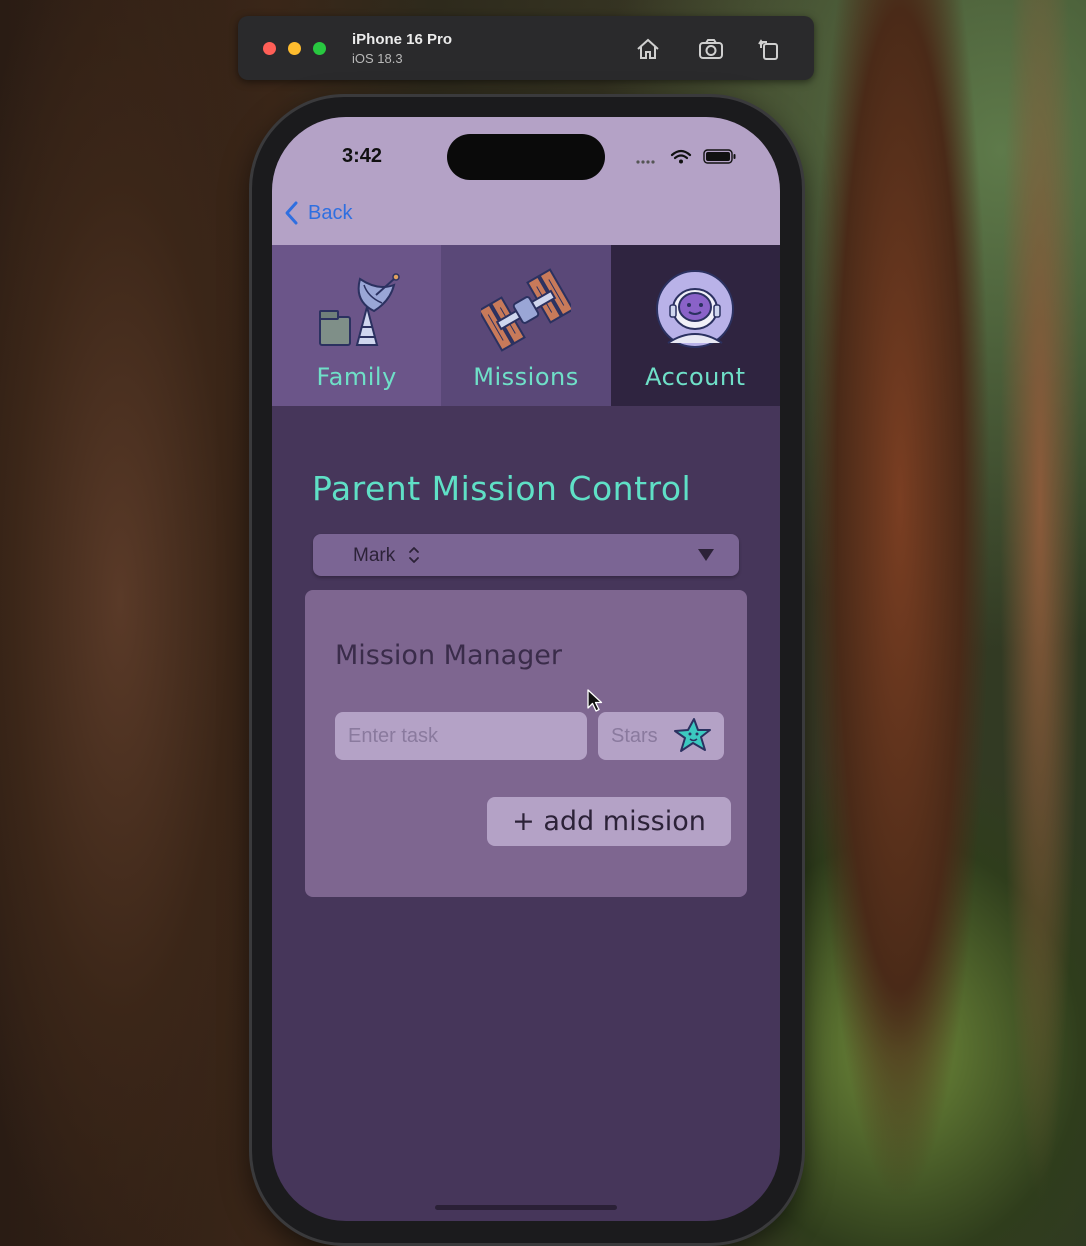  I want to click on status-and-nav-bar: 3:42 Back, so click(526, 181).